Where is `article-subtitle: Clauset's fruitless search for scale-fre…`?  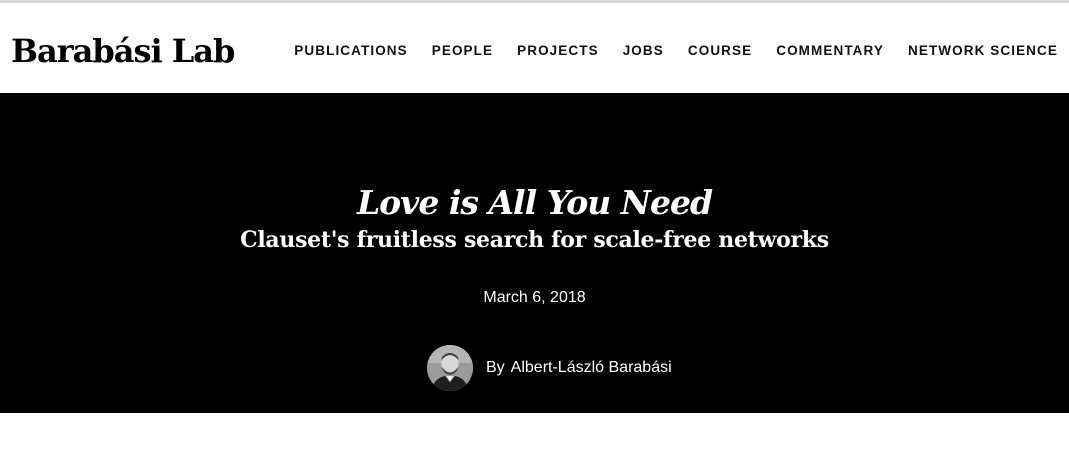
article-subtitle: Clauset's fruitless search for scale-fre… is located at coordinates (534, 240).